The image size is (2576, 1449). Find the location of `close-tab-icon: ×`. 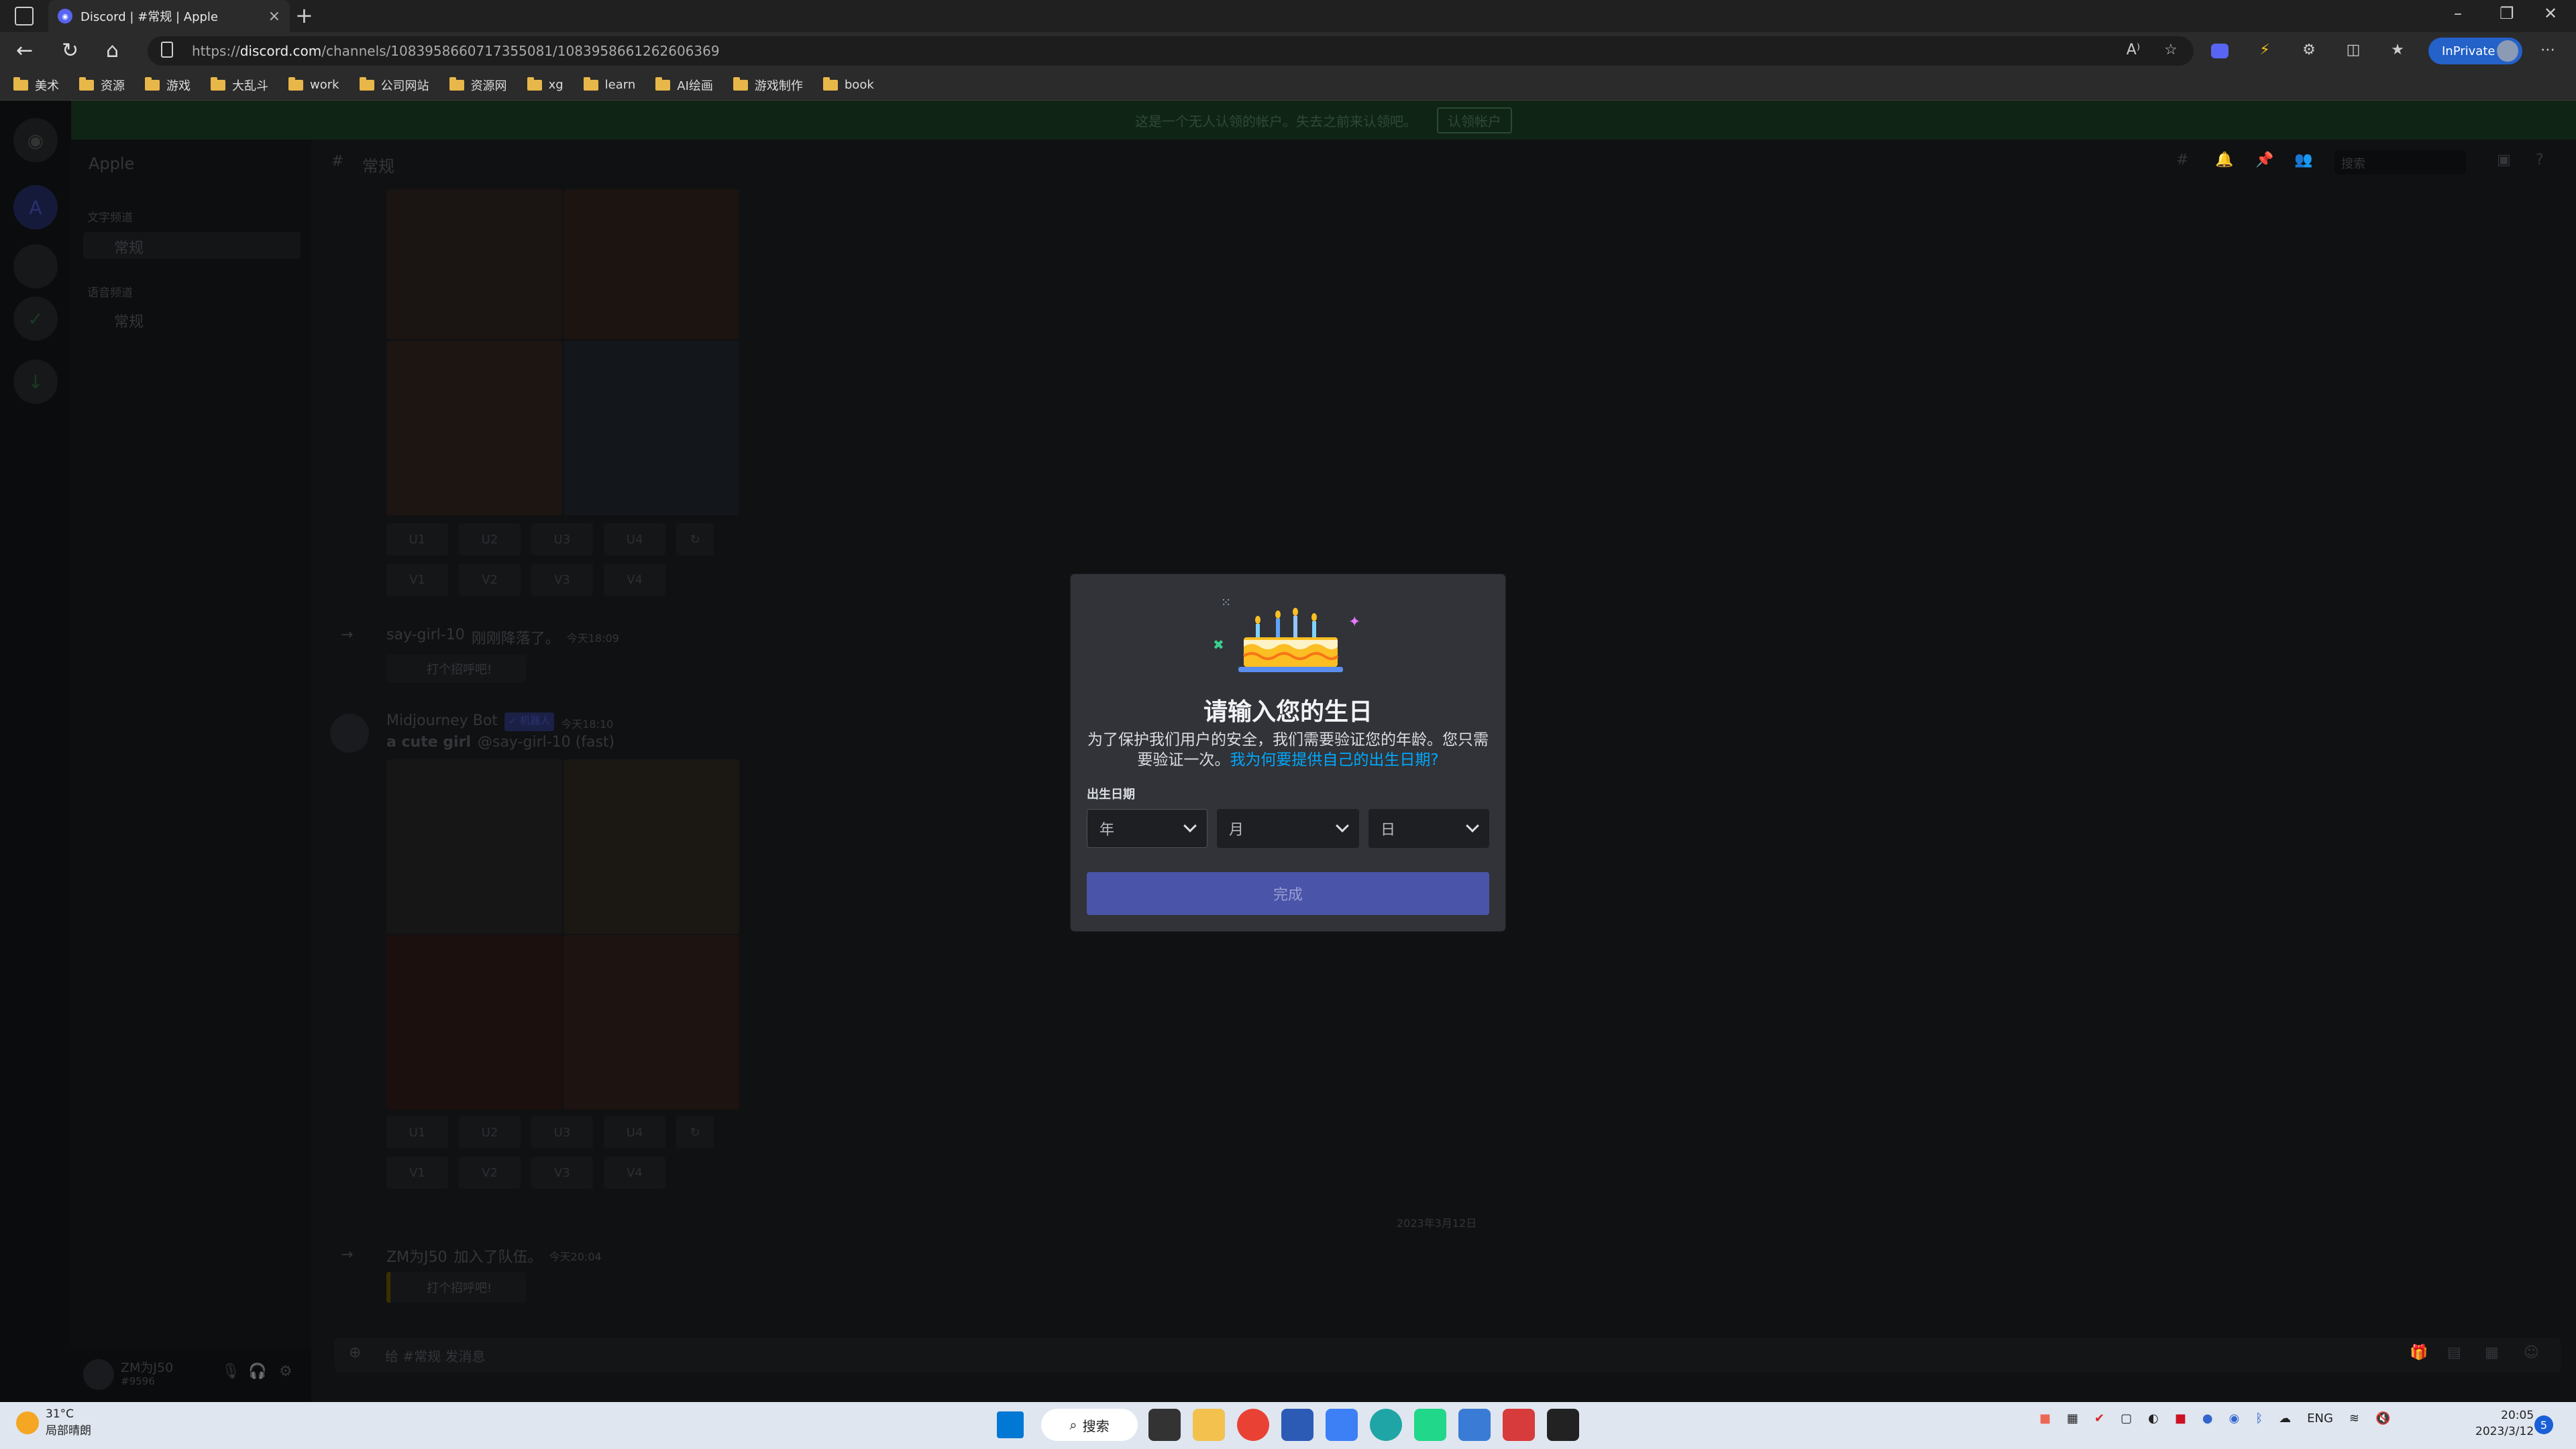

close-tab-icon: × is located at coordinates (274, 16).